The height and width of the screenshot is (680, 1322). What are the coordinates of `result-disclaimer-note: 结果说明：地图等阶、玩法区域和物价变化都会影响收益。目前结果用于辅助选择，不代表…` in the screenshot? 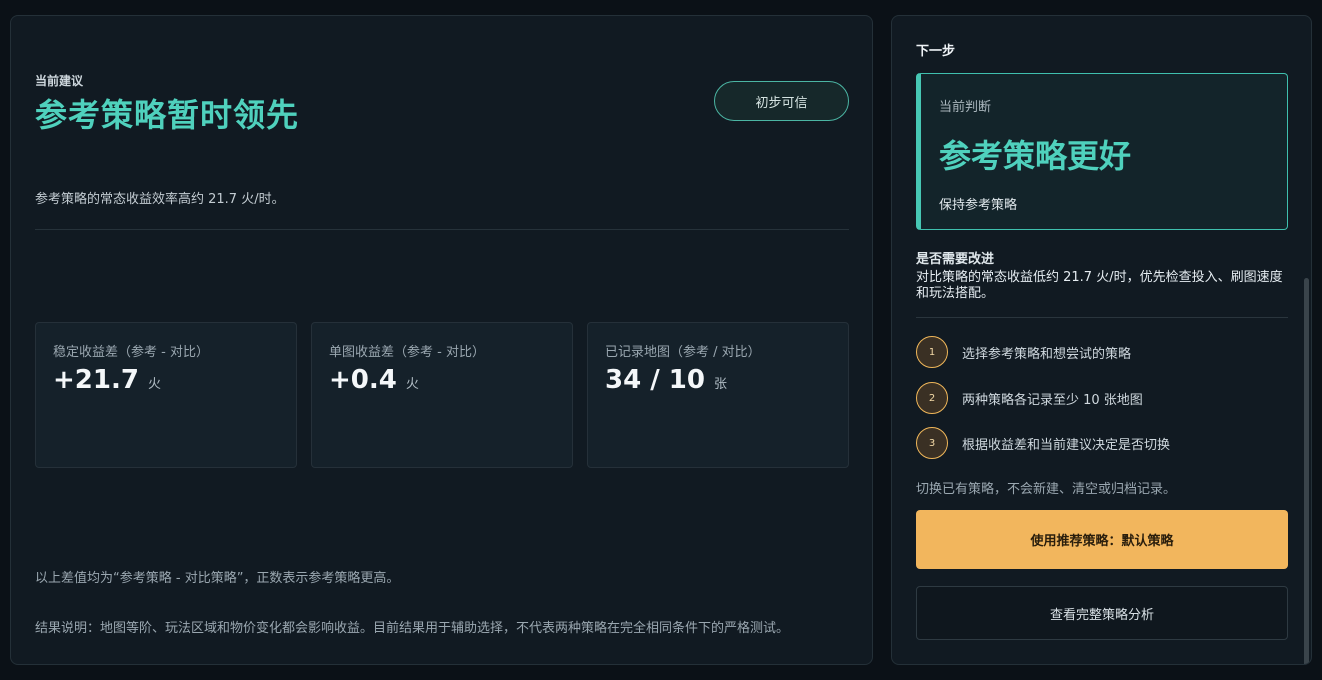 It's located at (412, 628).